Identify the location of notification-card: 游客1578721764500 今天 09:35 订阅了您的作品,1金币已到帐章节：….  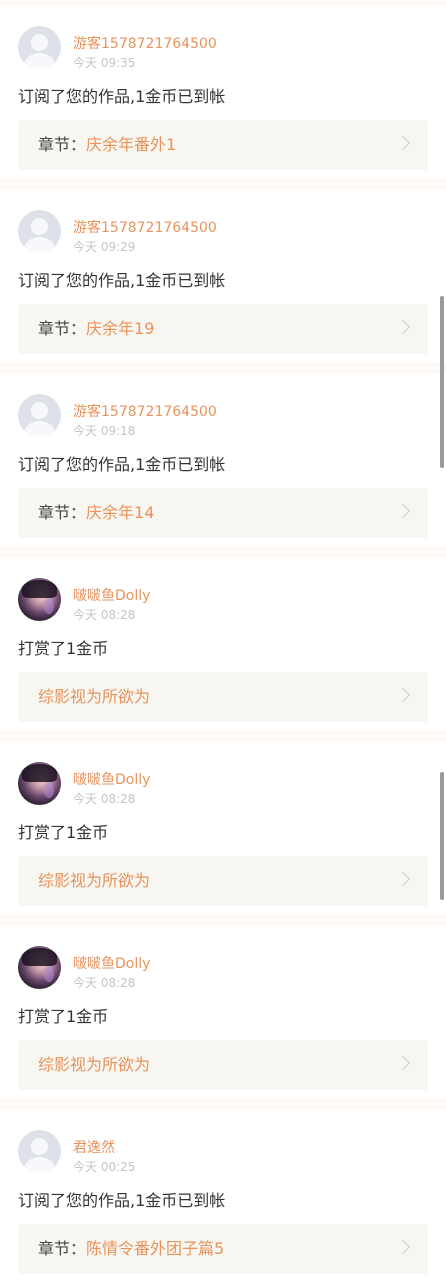
(223, 92).